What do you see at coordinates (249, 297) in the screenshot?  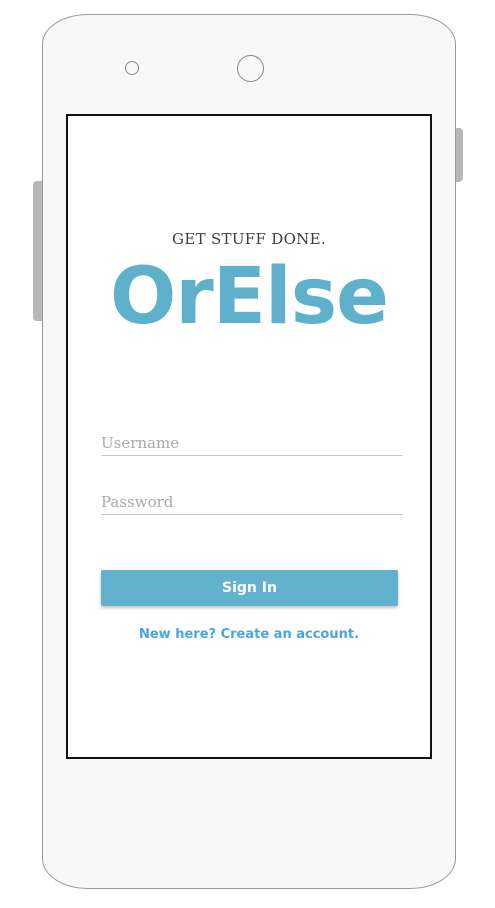 I see `app-logo: OrElse` at bounding box center [249, 297].